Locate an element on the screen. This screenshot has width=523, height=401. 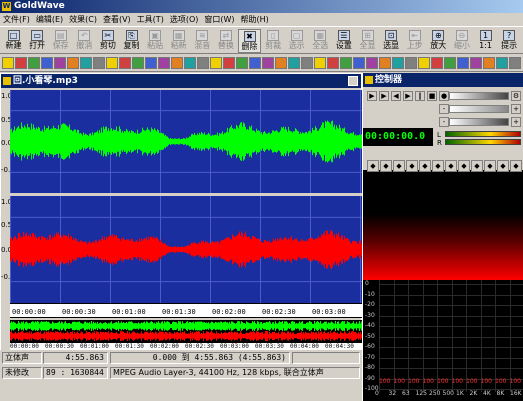
show-selection-button: ⊡ 选显 is located at coordinates (391, 41).